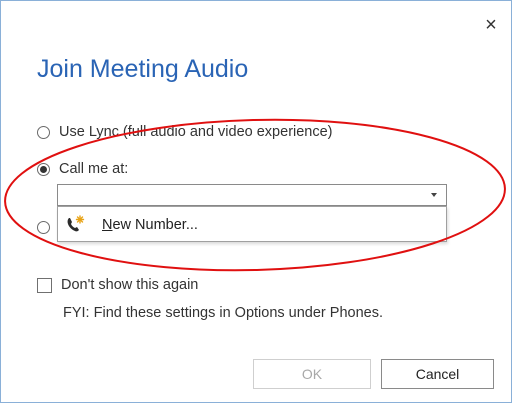  Describe the element at coordinates (434, 195) in the screenshot. I see `chevron-down-icon` at that location.